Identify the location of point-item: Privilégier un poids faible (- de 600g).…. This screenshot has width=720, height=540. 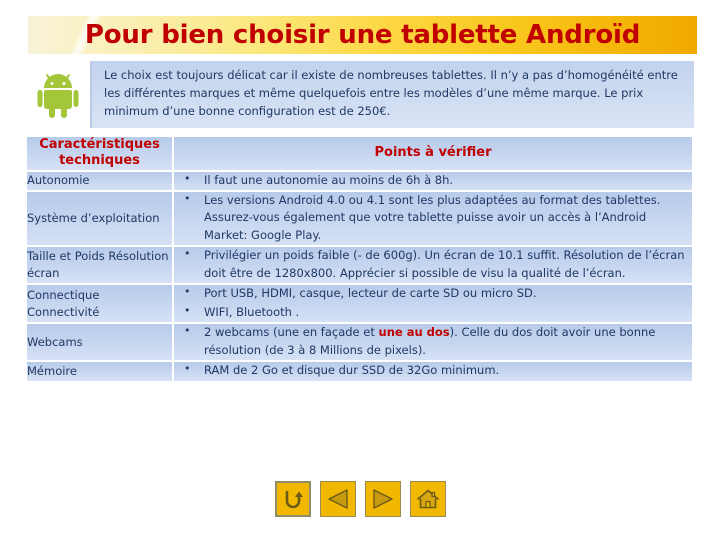
(433, 264).